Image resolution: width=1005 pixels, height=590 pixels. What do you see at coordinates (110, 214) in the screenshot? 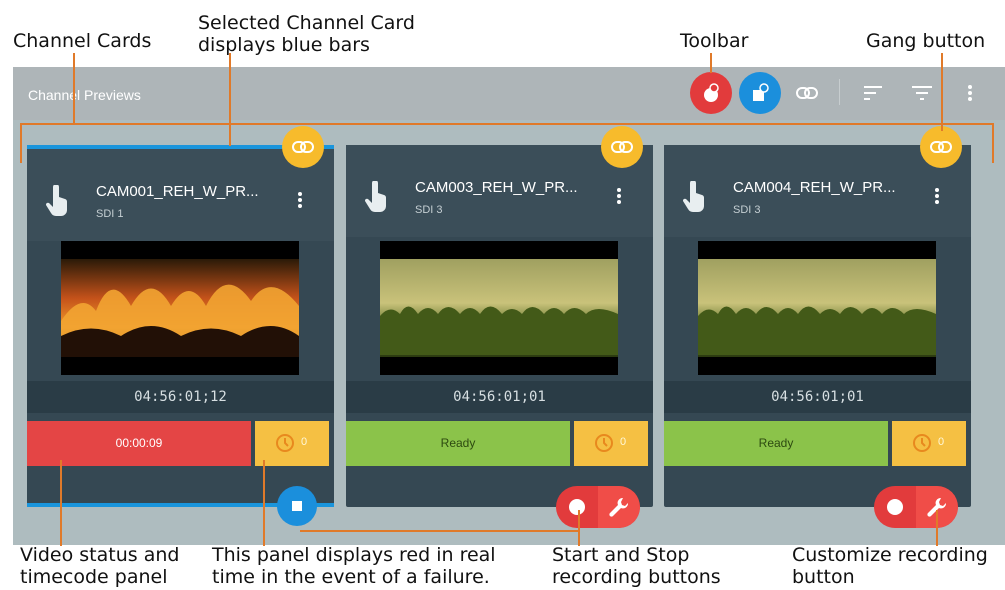
I see `channel-source: SDI 1` at bounding box center [110, 214].